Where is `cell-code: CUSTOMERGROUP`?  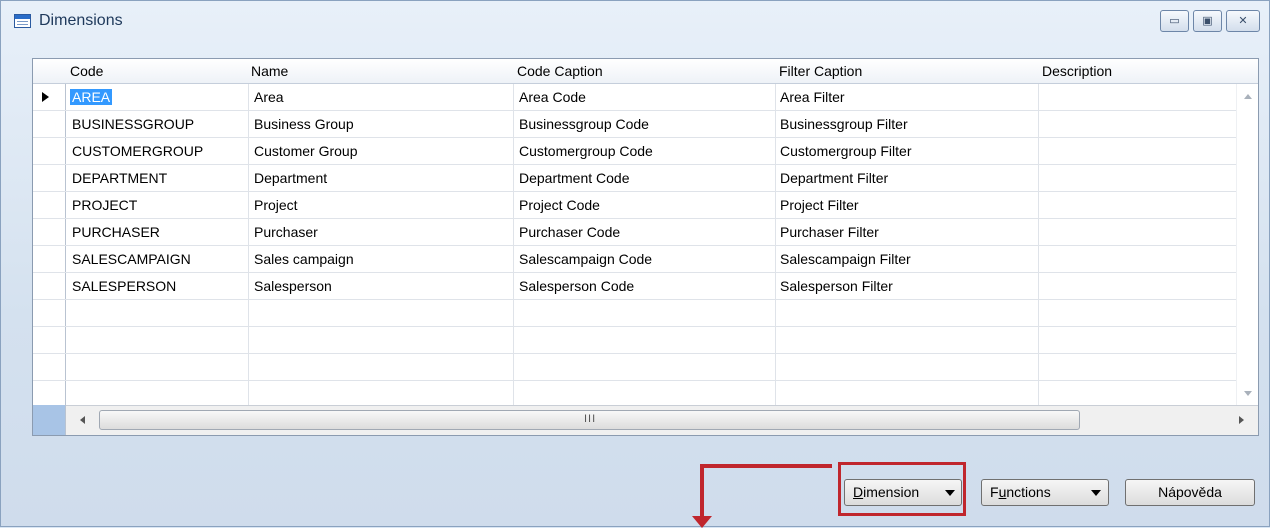 cell-code: CUSTOMERGROUP is located at coordinates (137, 151).